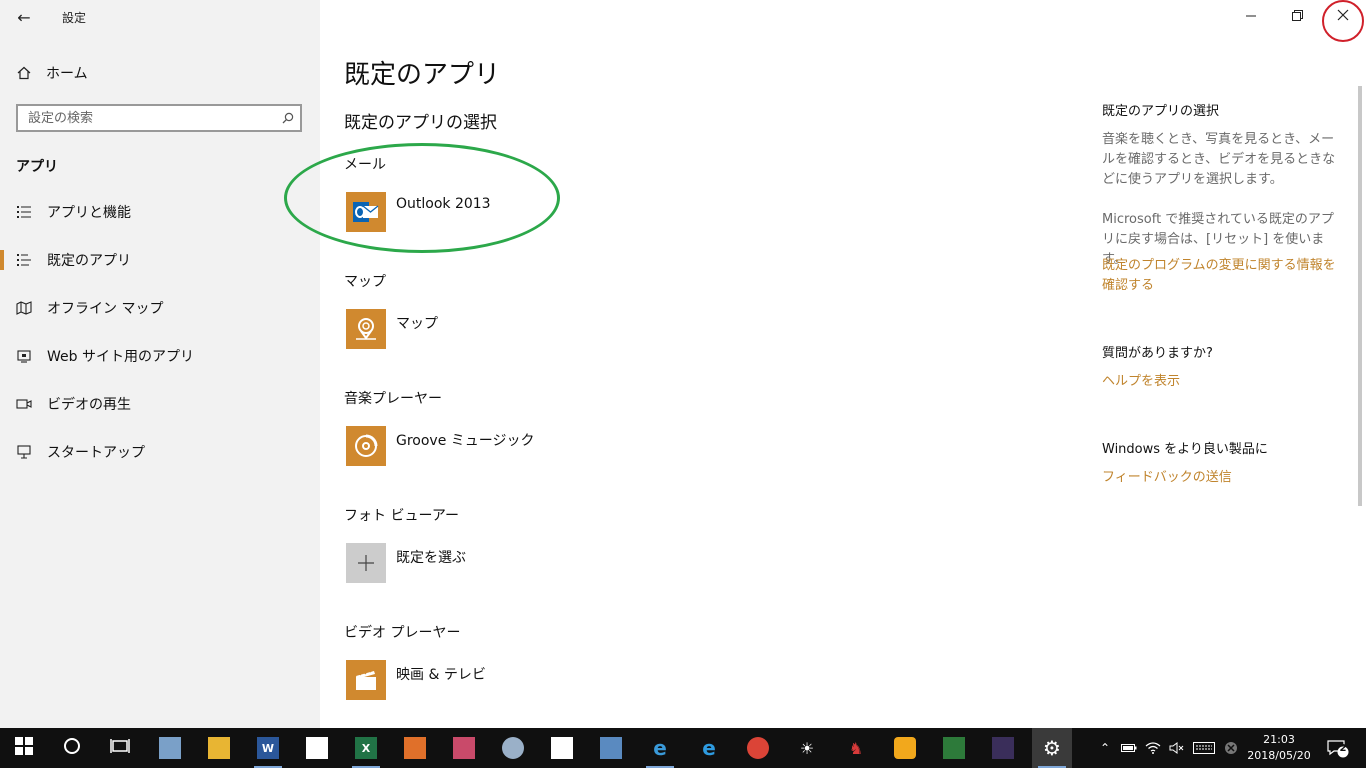 The height and width of the screenshot is (768, 1366). I want to click on sidebar-item-video-playback: ビデオの再生, so click(160, 404).